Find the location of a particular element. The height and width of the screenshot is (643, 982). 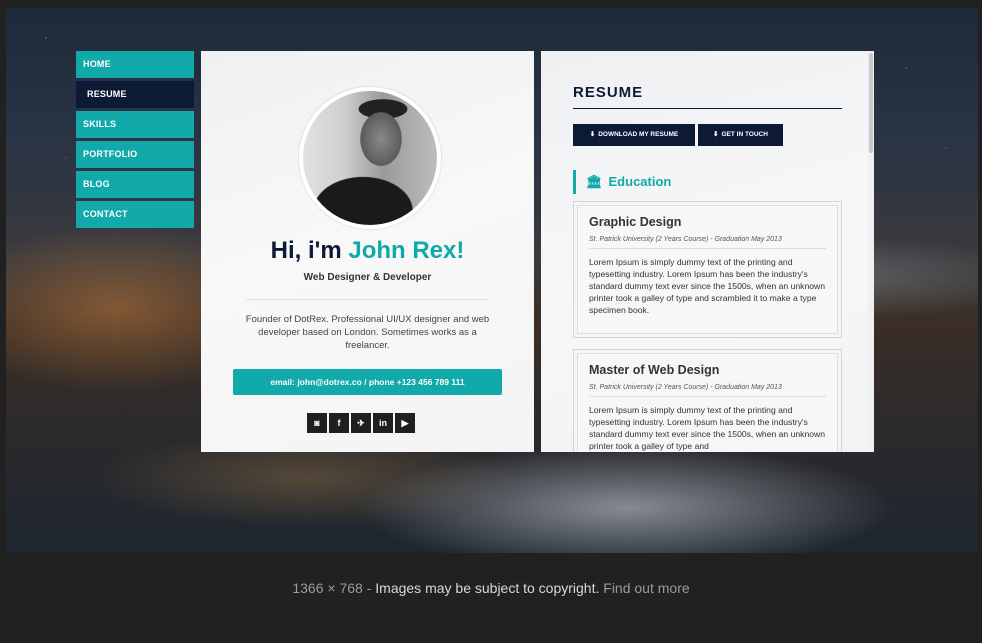

nav-item-blog: BLOG is located at coordinates (135, 184).